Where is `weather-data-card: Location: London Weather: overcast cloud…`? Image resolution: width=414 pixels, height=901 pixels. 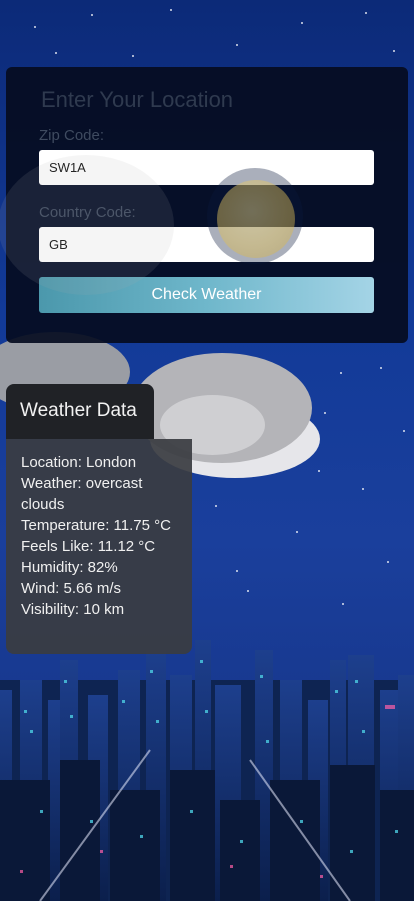 weather-data-card: Location: London Weather: overcast cloud… is located at coordinates (99, 546).